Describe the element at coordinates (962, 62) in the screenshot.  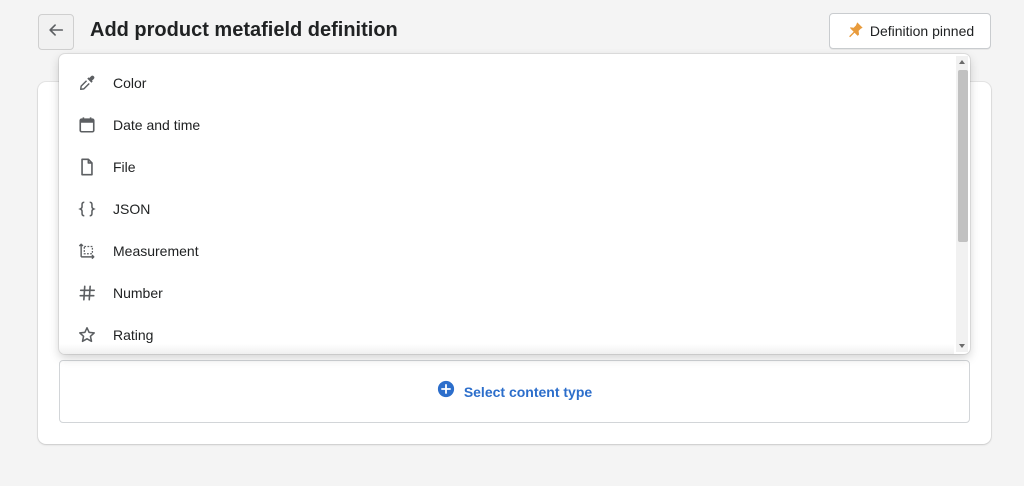
I see `scroll-up-arrow` at that location.